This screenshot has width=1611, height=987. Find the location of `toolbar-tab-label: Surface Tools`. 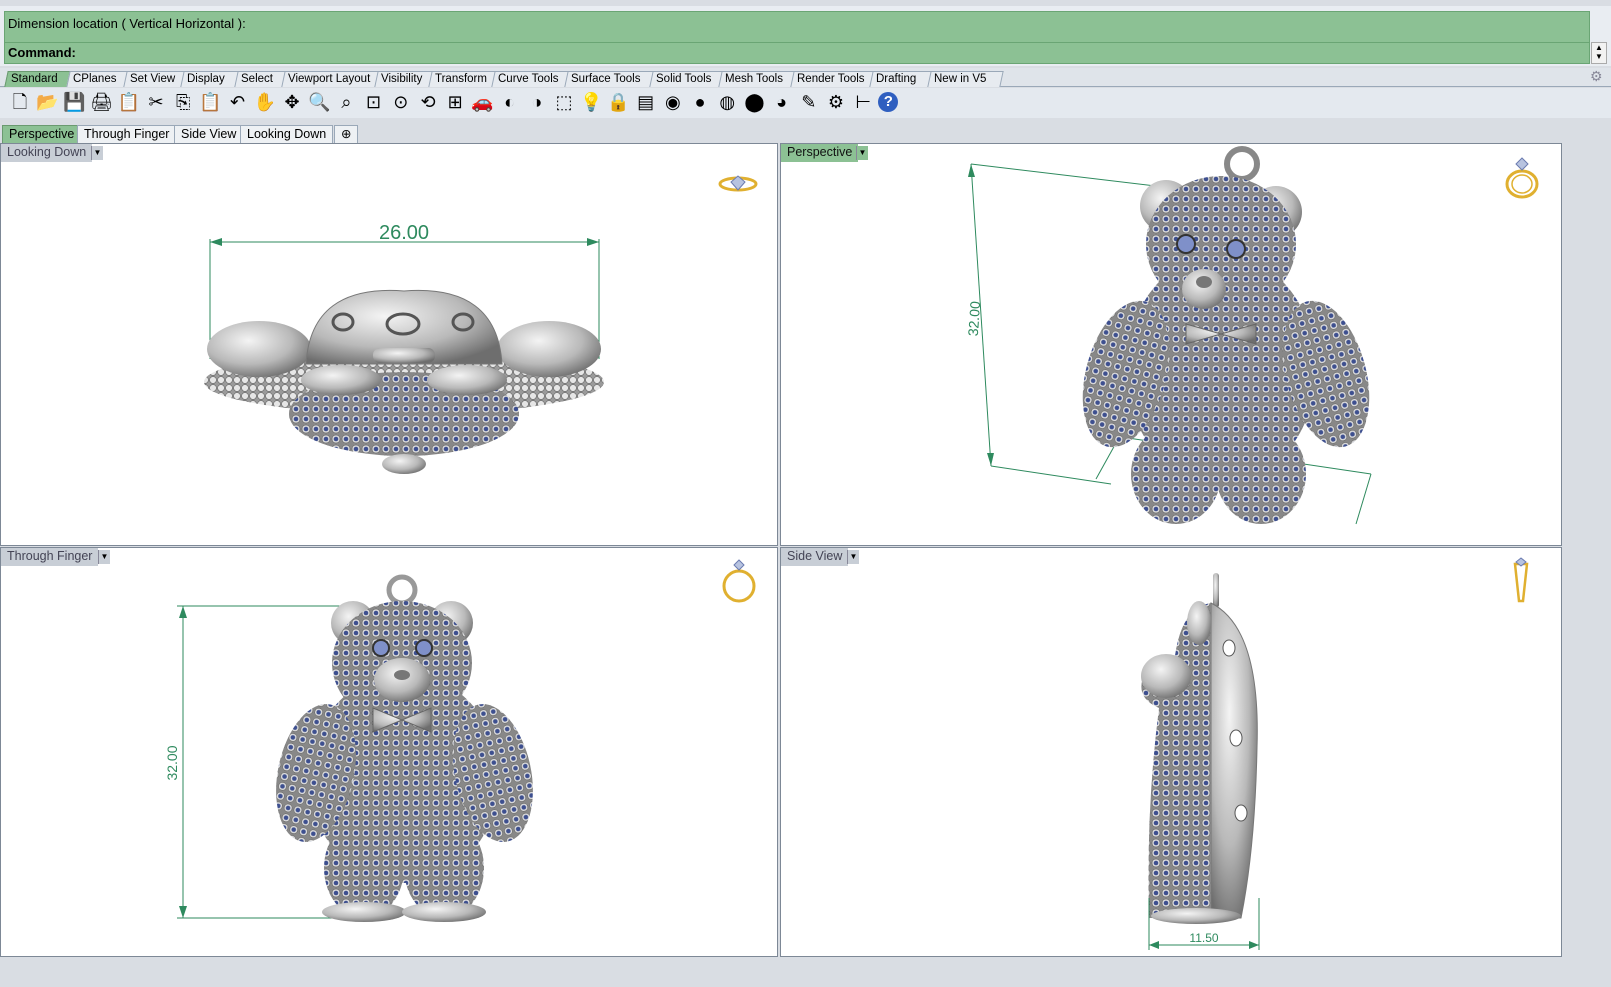

toolbar-tab-label: Surface Tools is located at coordinates (606, 79).